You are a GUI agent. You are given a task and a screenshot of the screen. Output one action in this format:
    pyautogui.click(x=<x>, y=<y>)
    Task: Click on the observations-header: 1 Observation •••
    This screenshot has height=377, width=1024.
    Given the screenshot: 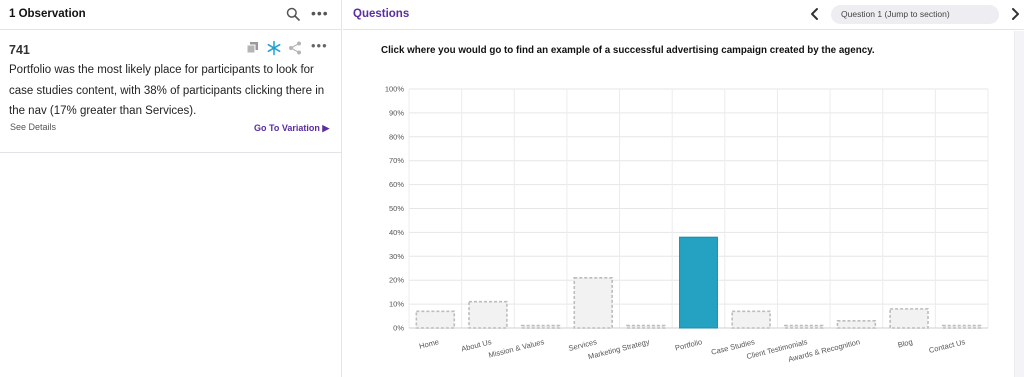 What is the action you would take?
    pyautogui.click(x=171, y=15)
    